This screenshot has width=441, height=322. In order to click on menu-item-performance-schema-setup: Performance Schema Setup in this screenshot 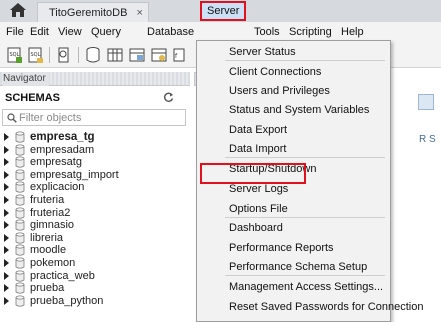, I will do `click(298, 267)`.